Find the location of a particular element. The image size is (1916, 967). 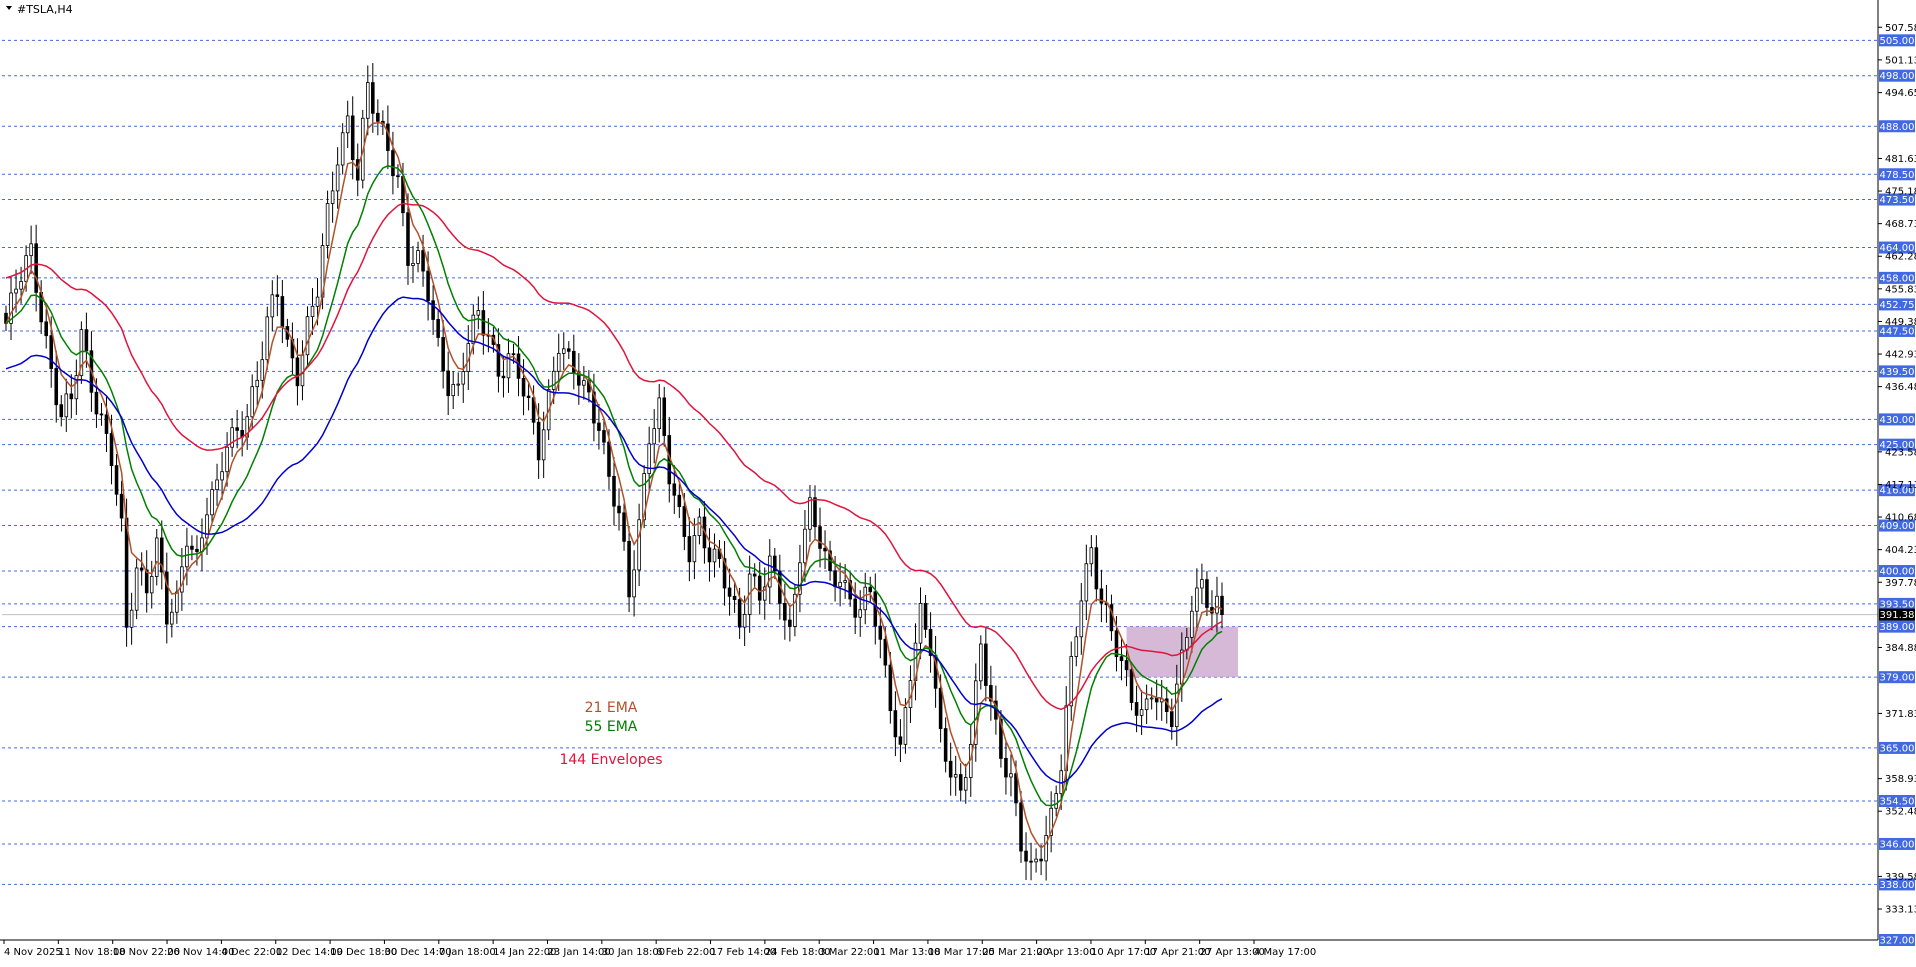

price-tick-label: 501.13 is located at coordinates (1900, 60).